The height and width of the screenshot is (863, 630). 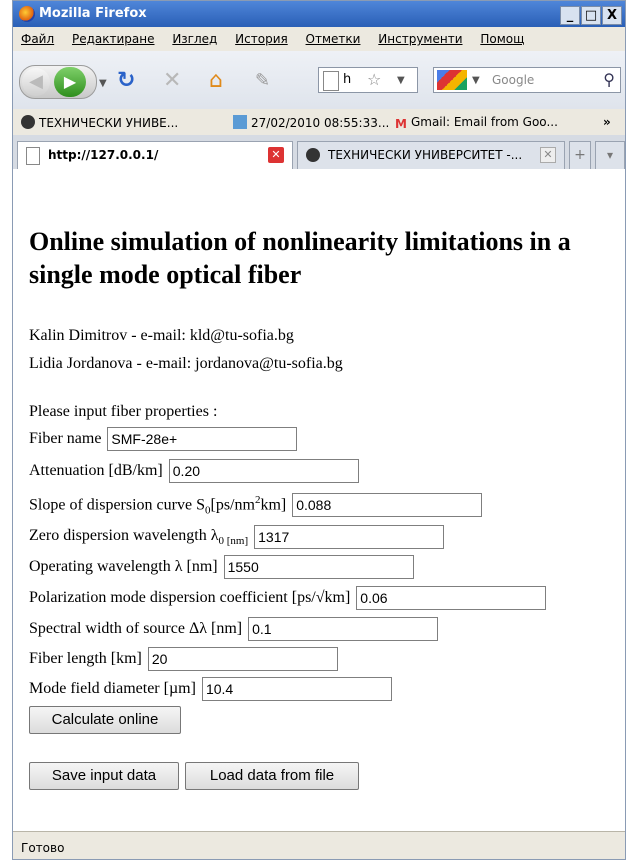 I want to click on slope-row: Slope of dispersion curve S0[ps/nm2km], so click(x=256, y=505).